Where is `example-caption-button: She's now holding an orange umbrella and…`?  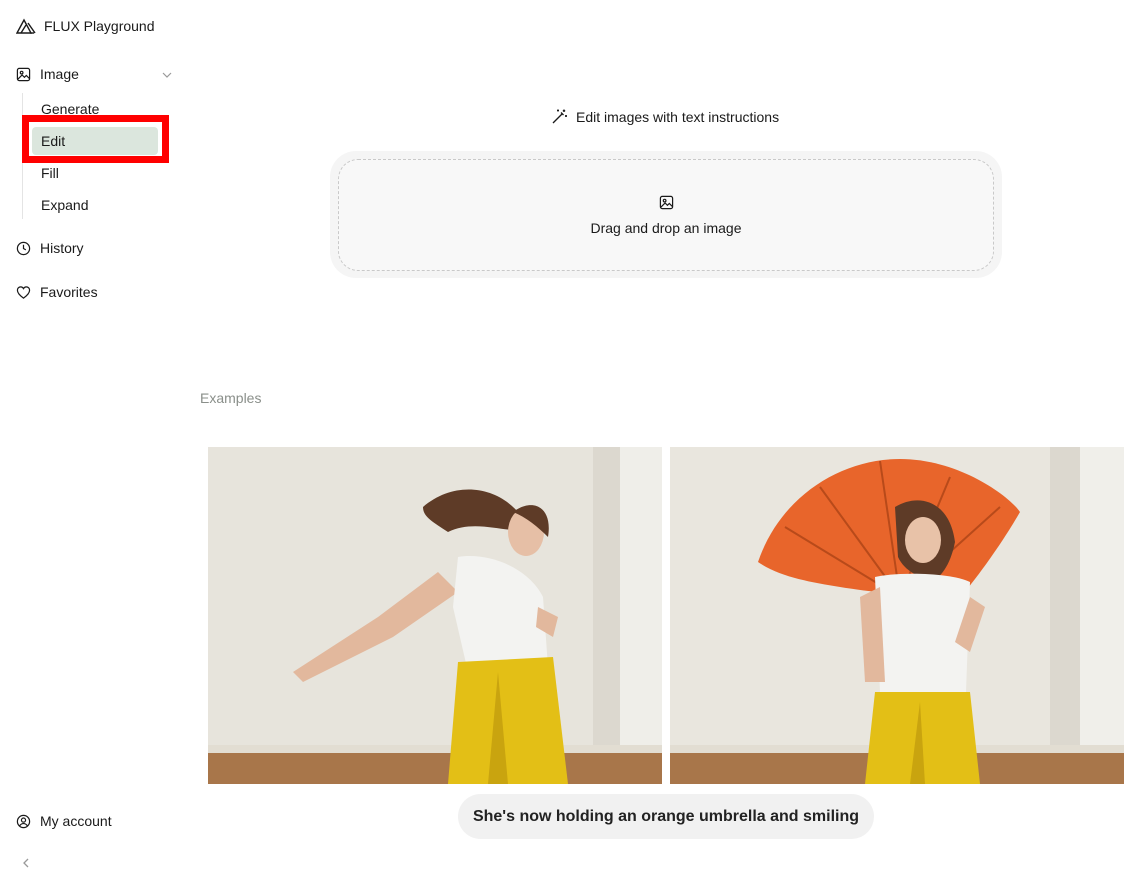 example-caption-button: She's now holding an orange umbrella and… is located at coordinates (666, 816).